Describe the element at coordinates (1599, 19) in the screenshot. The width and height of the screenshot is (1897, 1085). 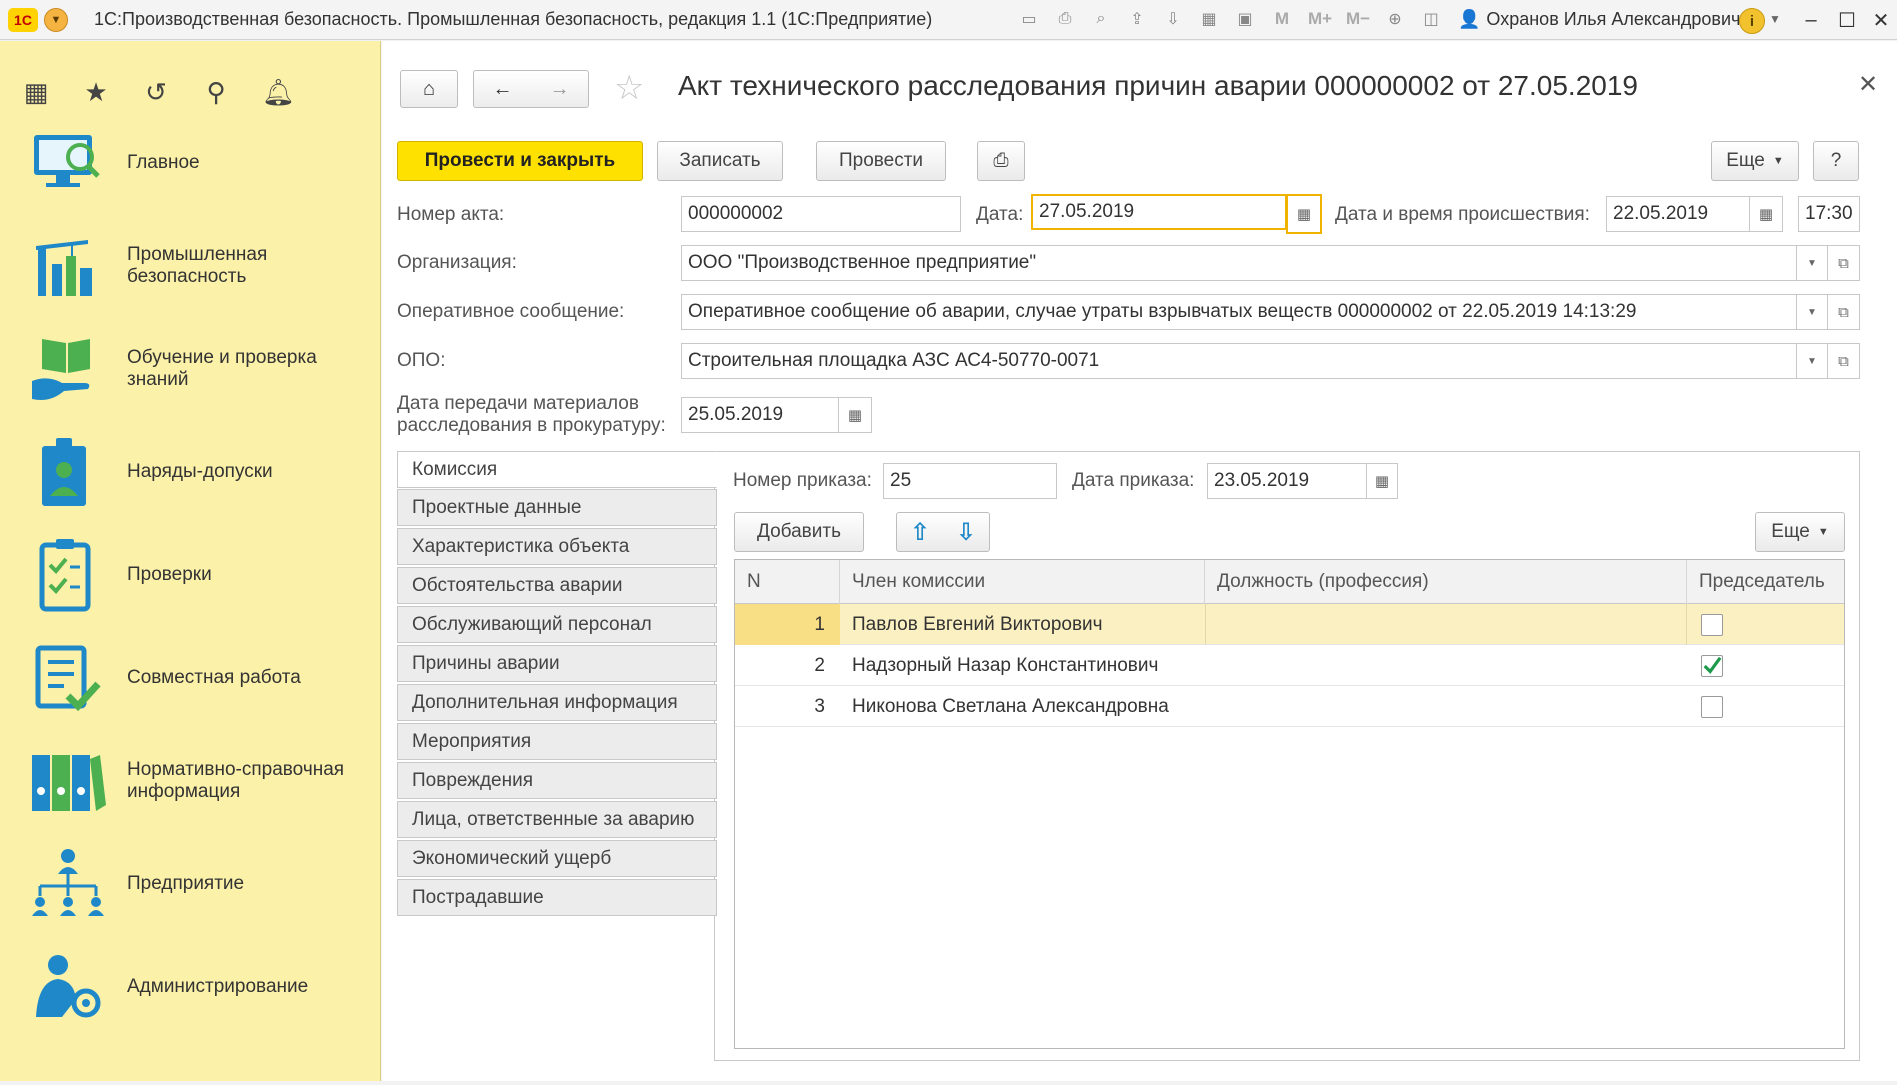
I see `user-info: 👤 Охранов Илья Александрович` at that location.